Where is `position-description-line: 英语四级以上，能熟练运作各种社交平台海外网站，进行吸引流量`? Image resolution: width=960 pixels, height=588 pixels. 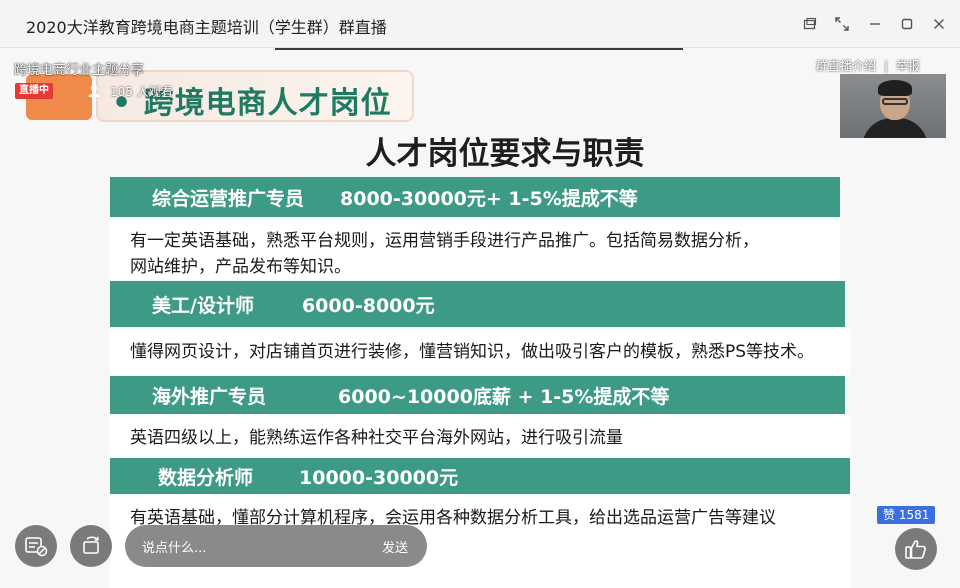
position-description-line: 英语四级以上，能熟练运作各种社交平台海外网站，进行吸引流量 is located at coordinates (376, 438).